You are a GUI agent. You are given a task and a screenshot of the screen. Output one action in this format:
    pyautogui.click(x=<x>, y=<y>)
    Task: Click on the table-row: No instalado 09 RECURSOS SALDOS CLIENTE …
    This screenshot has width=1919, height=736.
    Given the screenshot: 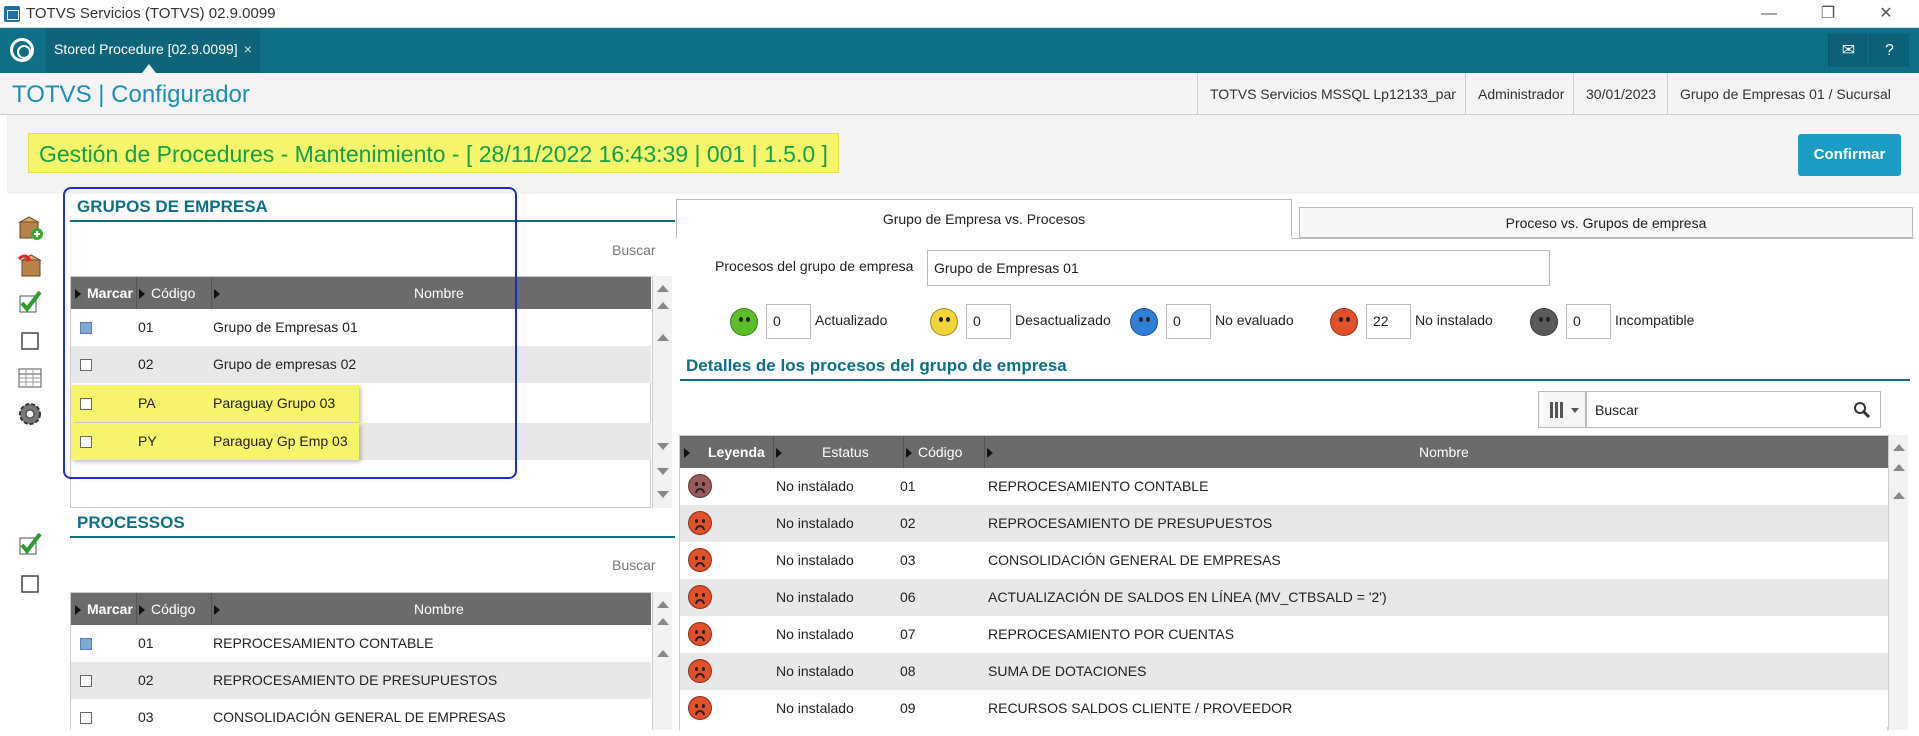 What is the action you would take?
    pyautogui.click(x=1284, y=708)
    